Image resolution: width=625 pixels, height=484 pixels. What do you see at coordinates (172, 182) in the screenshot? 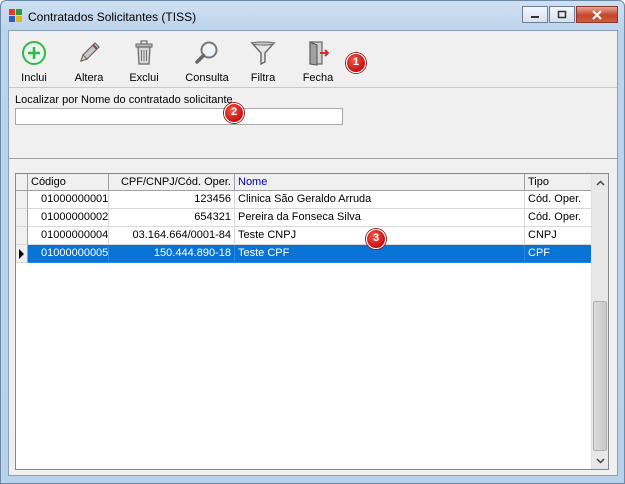
I see `column-header-cpf-cnpj: CPF/CNPJ/Cód. Oper.` at bounding box center [172, 182].